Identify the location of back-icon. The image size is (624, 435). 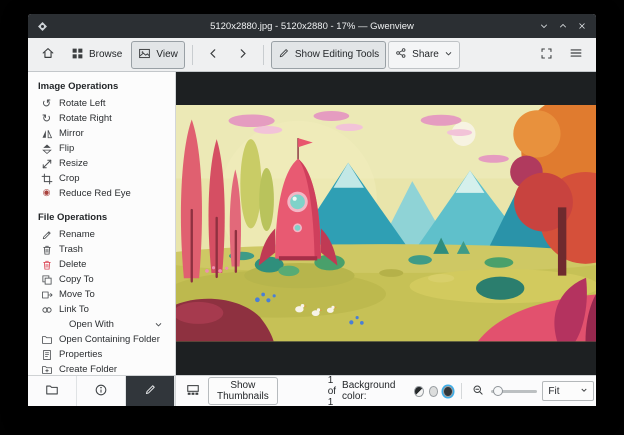
(213, 55).